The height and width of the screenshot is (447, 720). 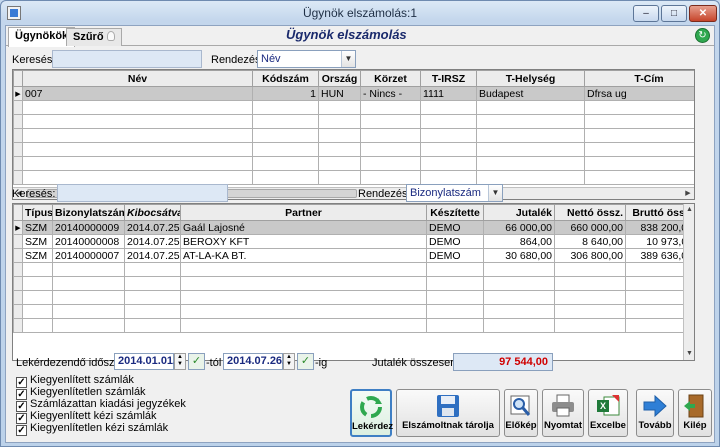 What do you see at coordinates (455, 212) in the screenshot?
I see `column-header: Készítette` at bounding box center [455, 212].